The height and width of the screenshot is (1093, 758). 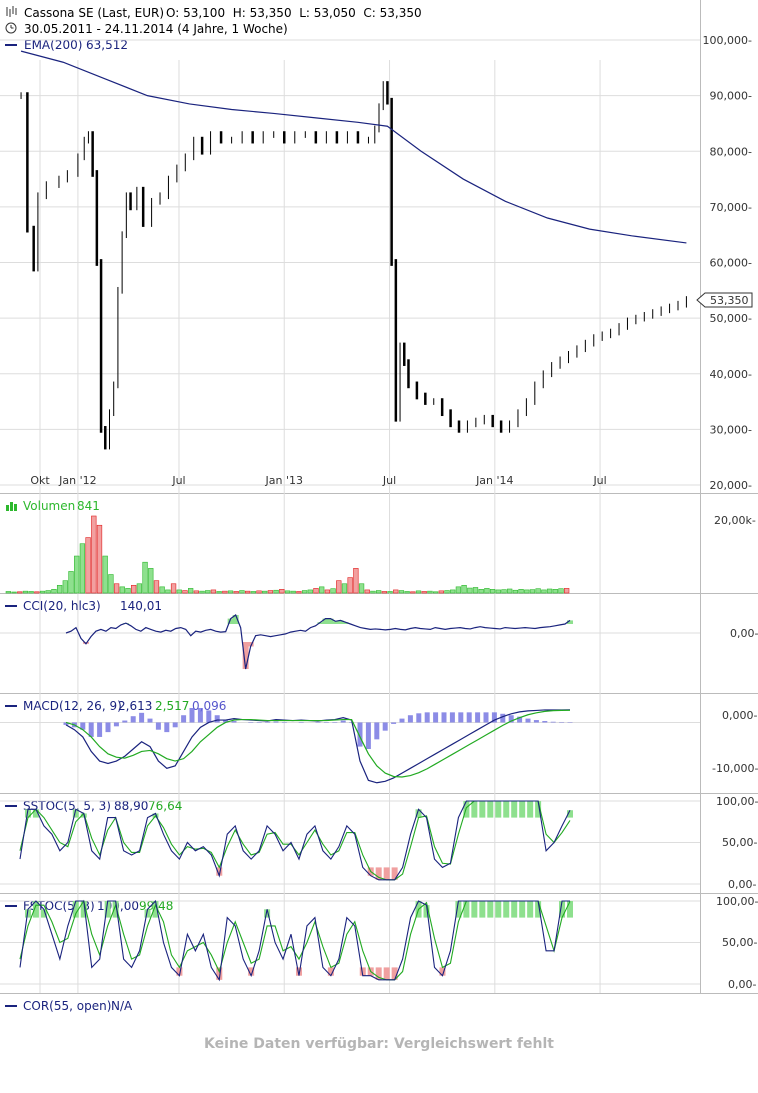 I want to click on last-price-tag: 53,350, so click(x=724, y=300).